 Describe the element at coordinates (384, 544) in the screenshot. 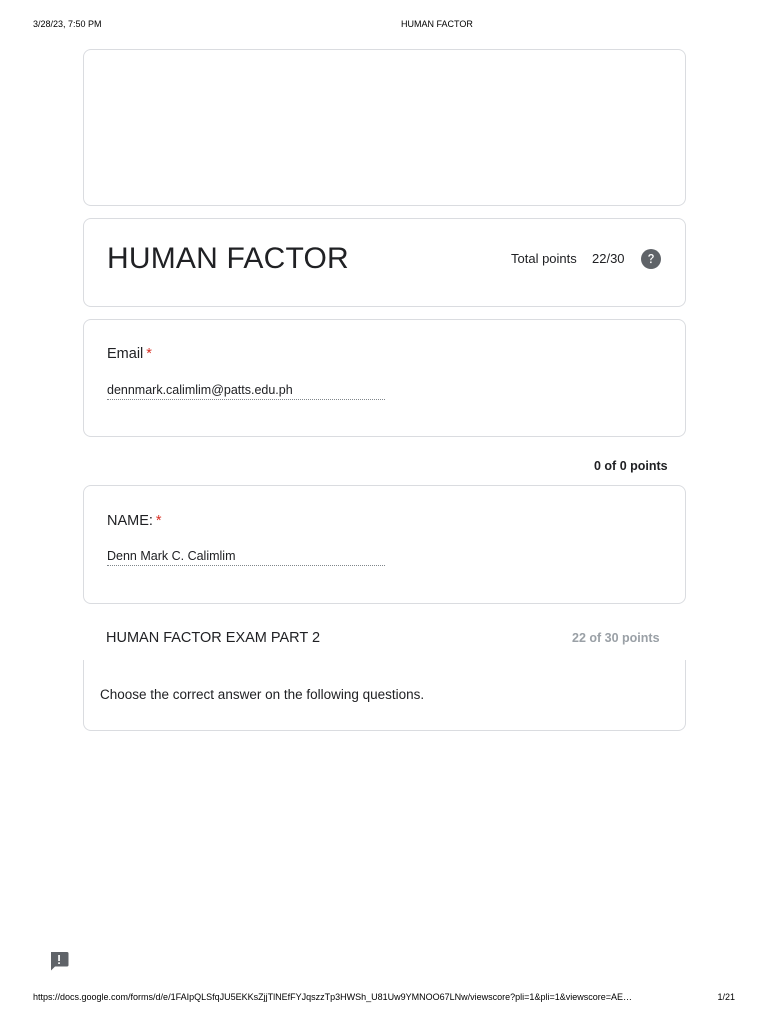

I see `name-question-card: NAME: * Denn Mark C. Calimlim` at that location.